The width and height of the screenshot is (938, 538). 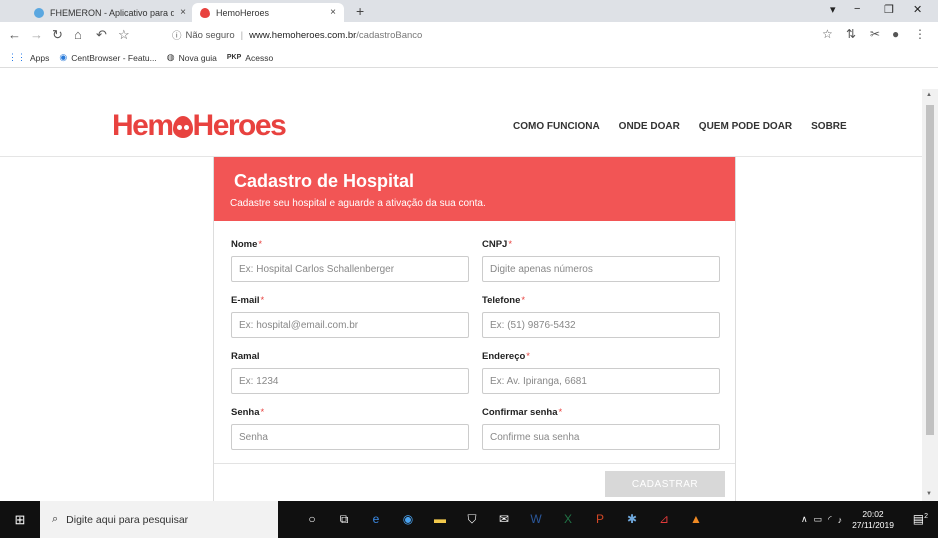 I want to click on forward-icon: →, so click(x=36, y=34).